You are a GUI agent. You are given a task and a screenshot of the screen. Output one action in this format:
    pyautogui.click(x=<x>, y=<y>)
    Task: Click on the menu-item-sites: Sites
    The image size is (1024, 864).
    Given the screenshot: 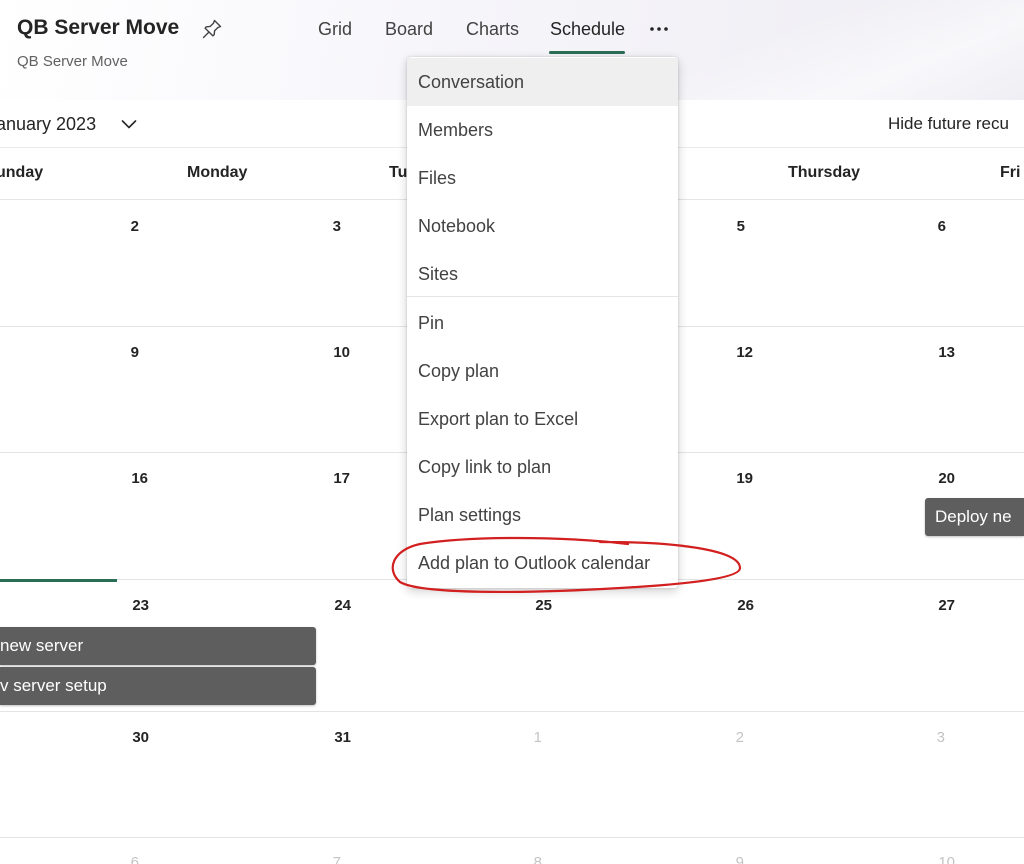 What is the action you would take?
    pyautogui.click(x=542, y=274)
    